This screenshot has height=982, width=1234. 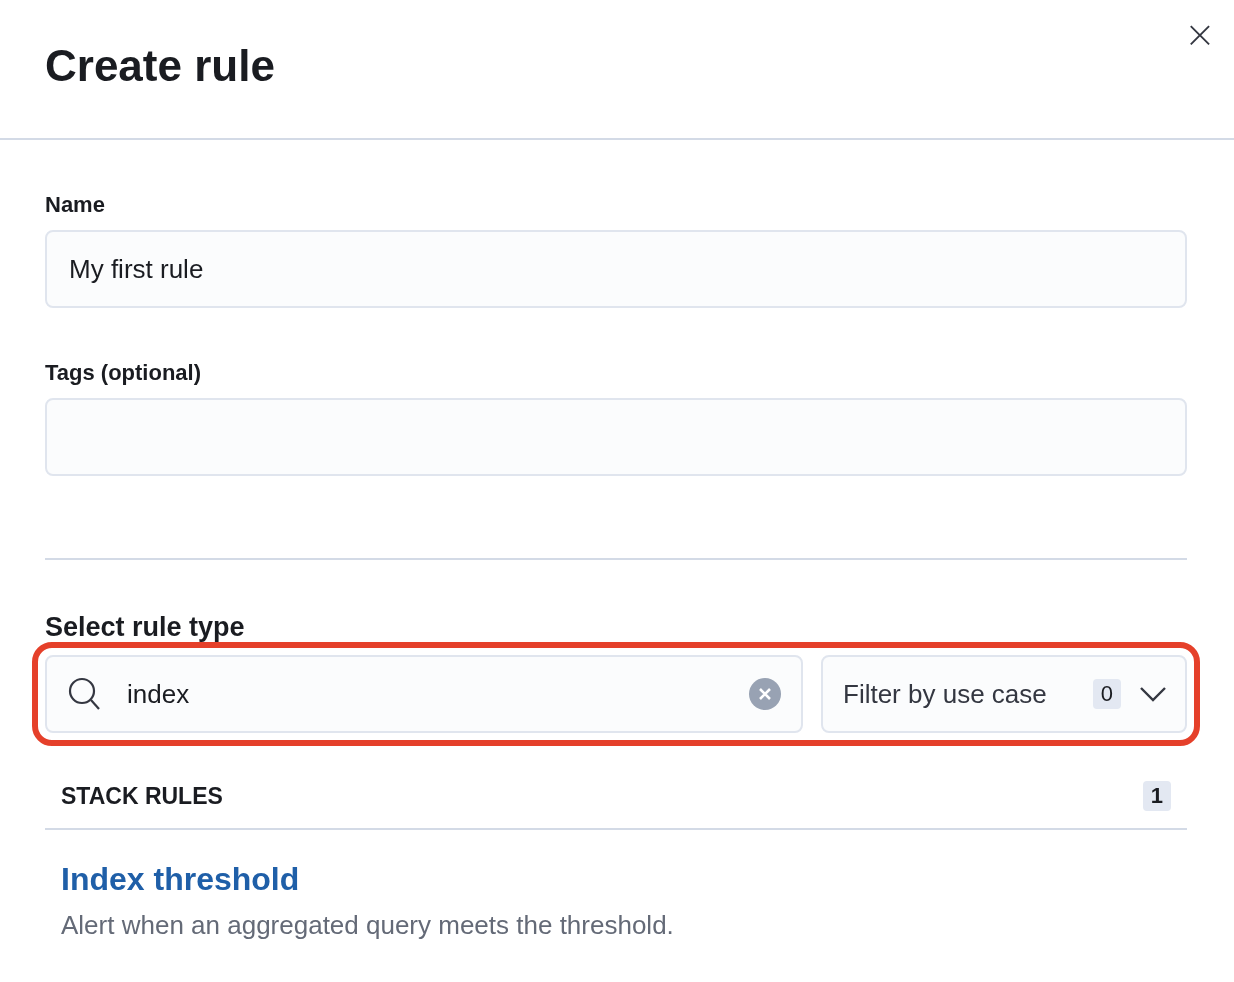 I want to click on filter-dropdown: Filter by use case 0, so click(x=1004, y=694).